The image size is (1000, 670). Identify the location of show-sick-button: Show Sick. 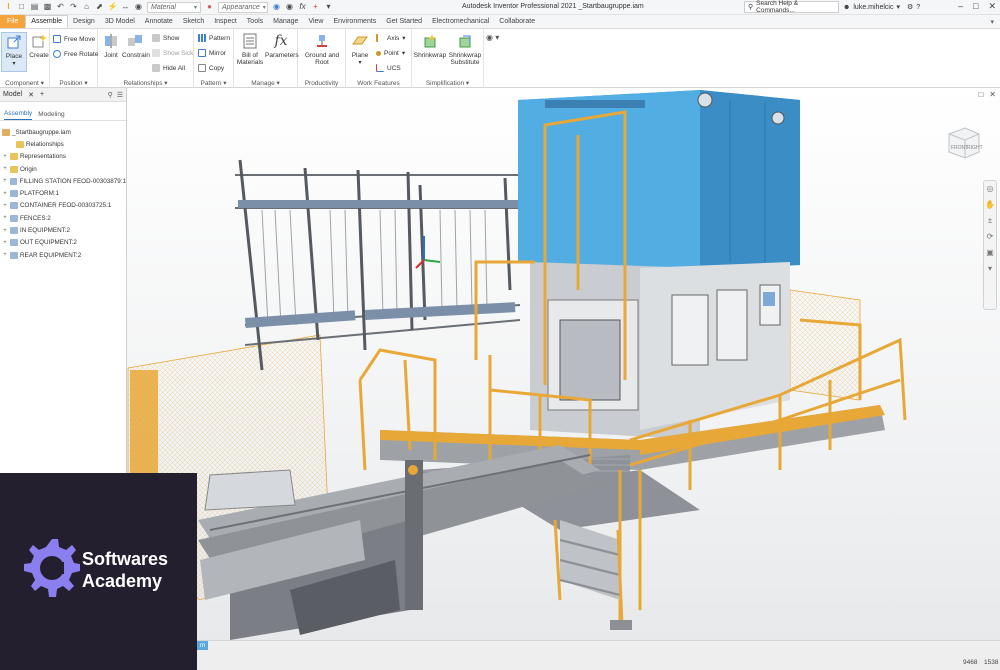
(172, 53).